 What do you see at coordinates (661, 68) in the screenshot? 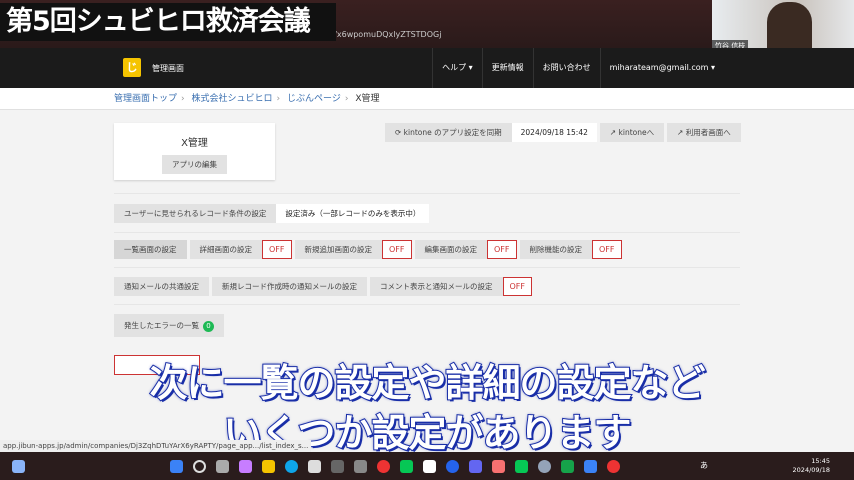
I see `account-menu: miharateam@gmail.com ▾` at bounding box center [661, 68].